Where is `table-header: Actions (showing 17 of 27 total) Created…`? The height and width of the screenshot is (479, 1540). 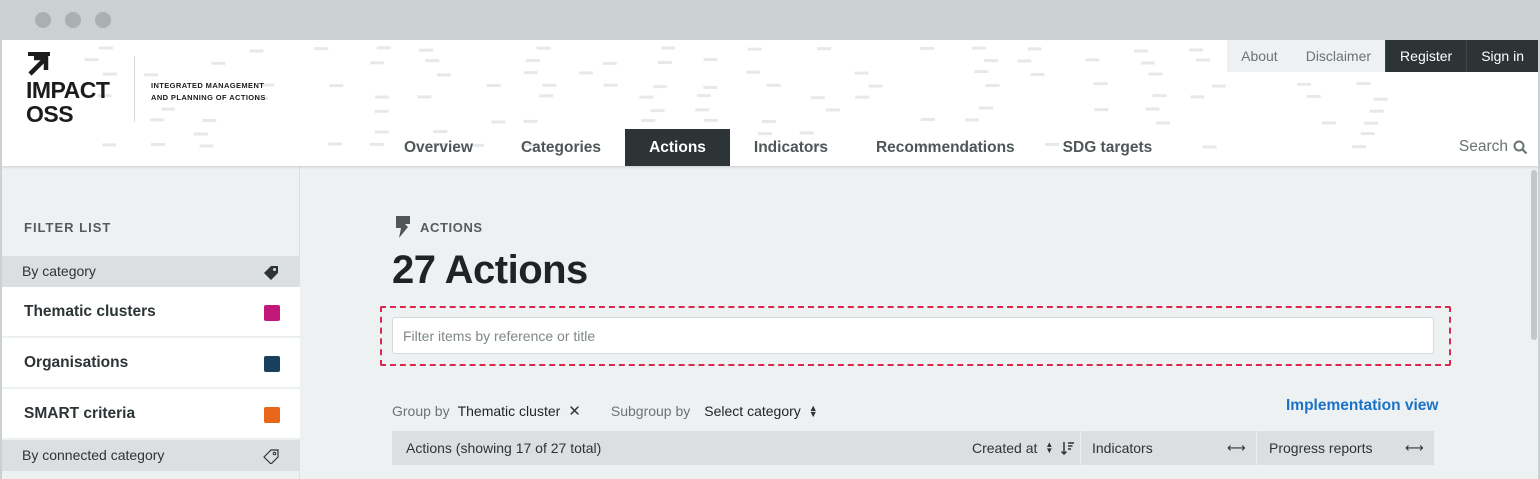 table-header: Actions (showing 17 of 27 total) Created… is located at coordinates (913, 448).